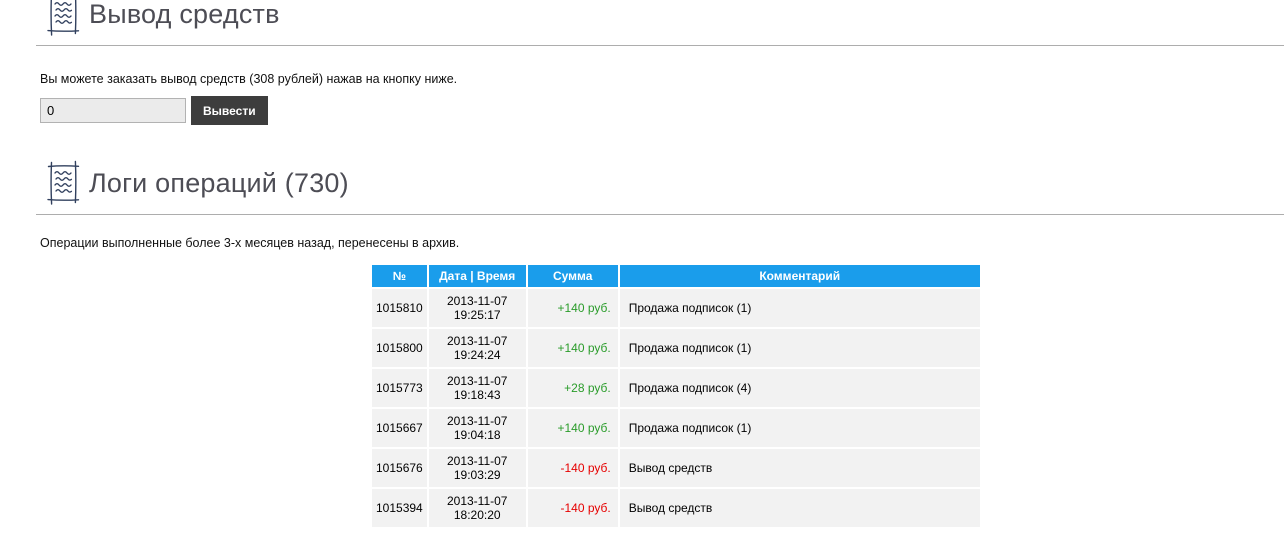 The image size is (1284, 533). What do you see at coordinates (219, 182) in the screenshot?
I see `logs-title: Логи операций (730)` at bounding box center [219, 182].